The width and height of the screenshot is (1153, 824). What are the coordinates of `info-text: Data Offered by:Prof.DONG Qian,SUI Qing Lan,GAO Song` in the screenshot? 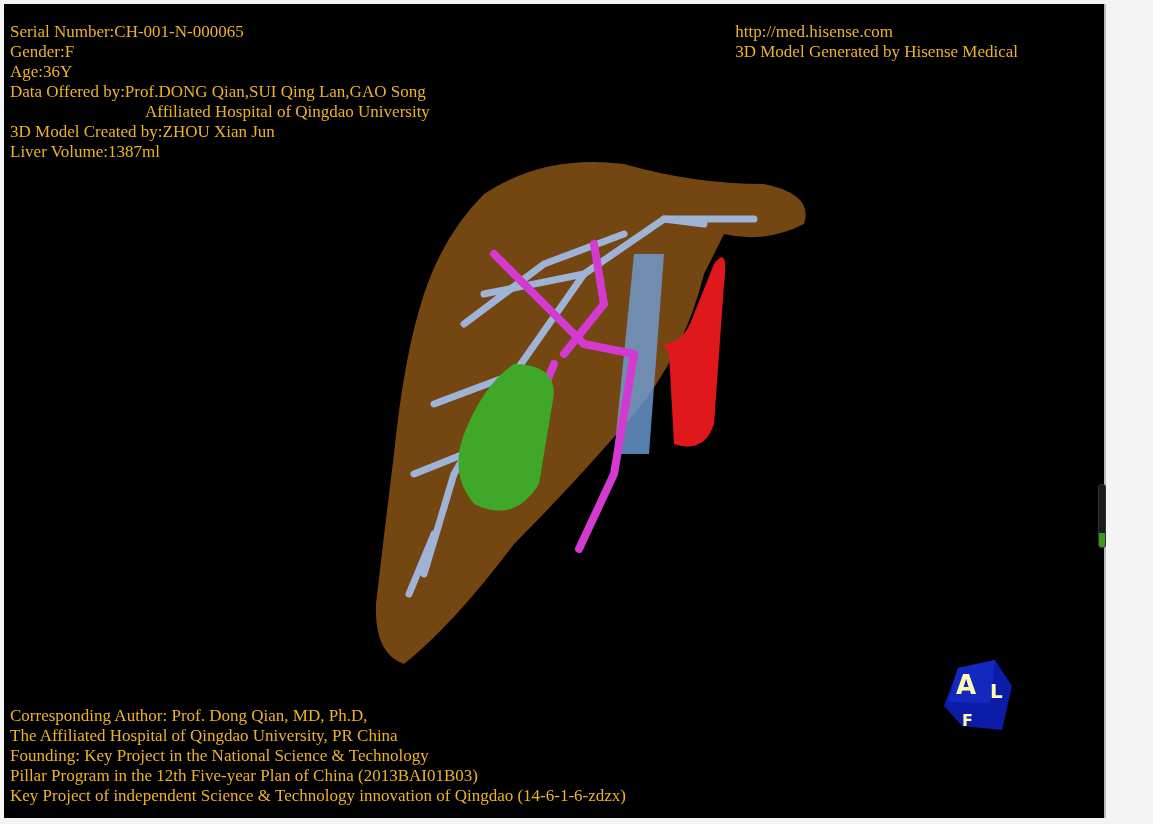 It's located at (218, 92).